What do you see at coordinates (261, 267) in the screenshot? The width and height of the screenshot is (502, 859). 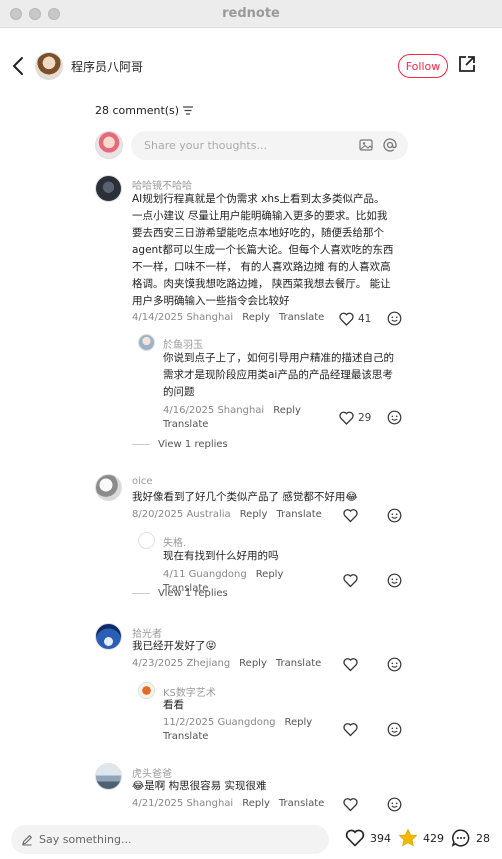 I see `comment-line: 不一样，口味不一样， 有的人喜欢路边摊 有的人喜欢高` at bounding box center [261, 267].